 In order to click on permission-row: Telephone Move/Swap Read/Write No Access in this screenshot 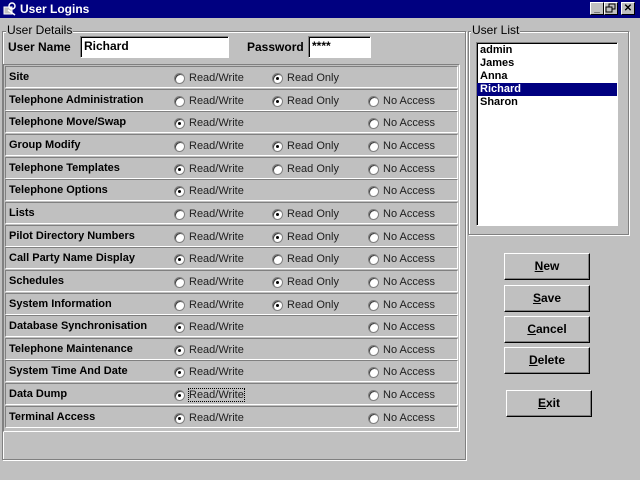, I will do `click(231, 122)`.